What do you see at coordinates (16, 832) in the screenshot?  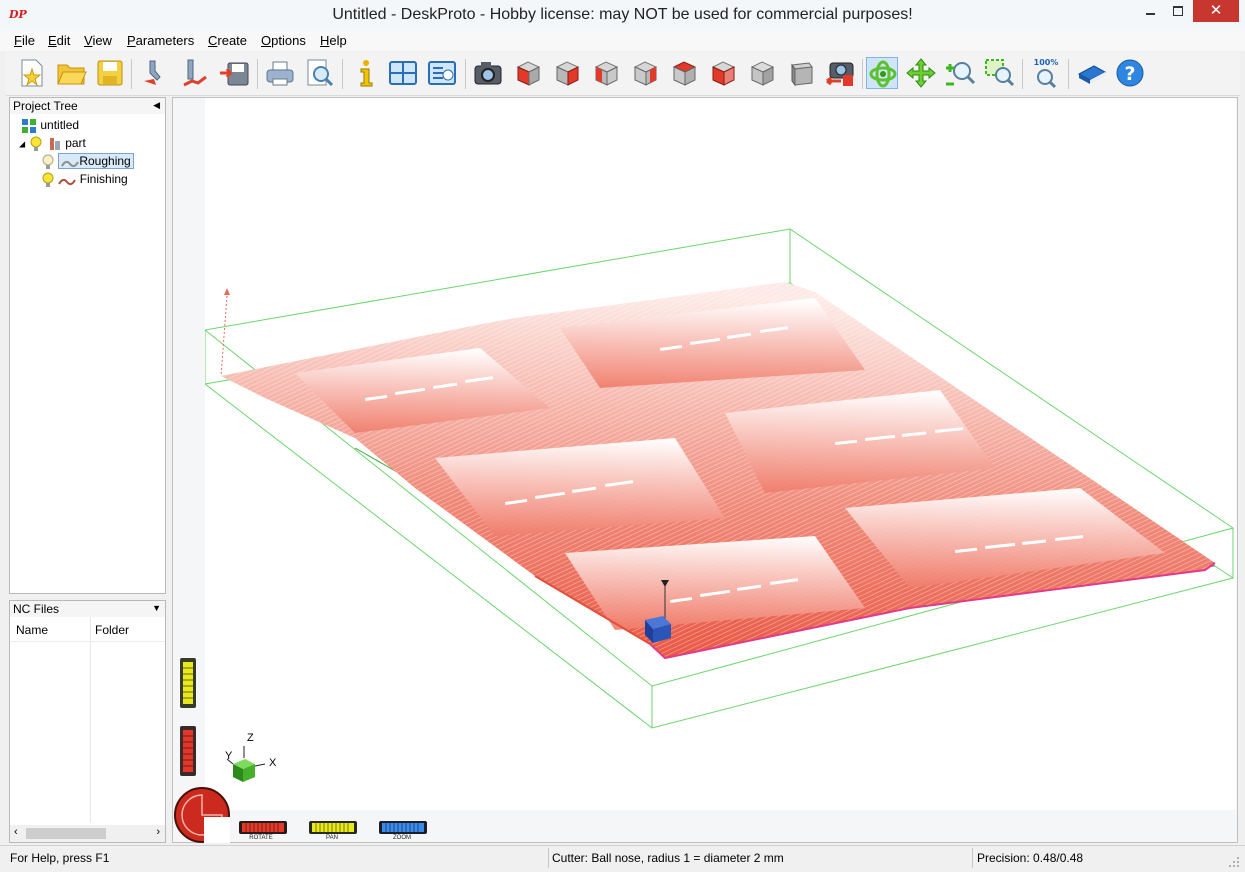 I see `scroll-left-icon: ‹` at bounding box center [16, 832].